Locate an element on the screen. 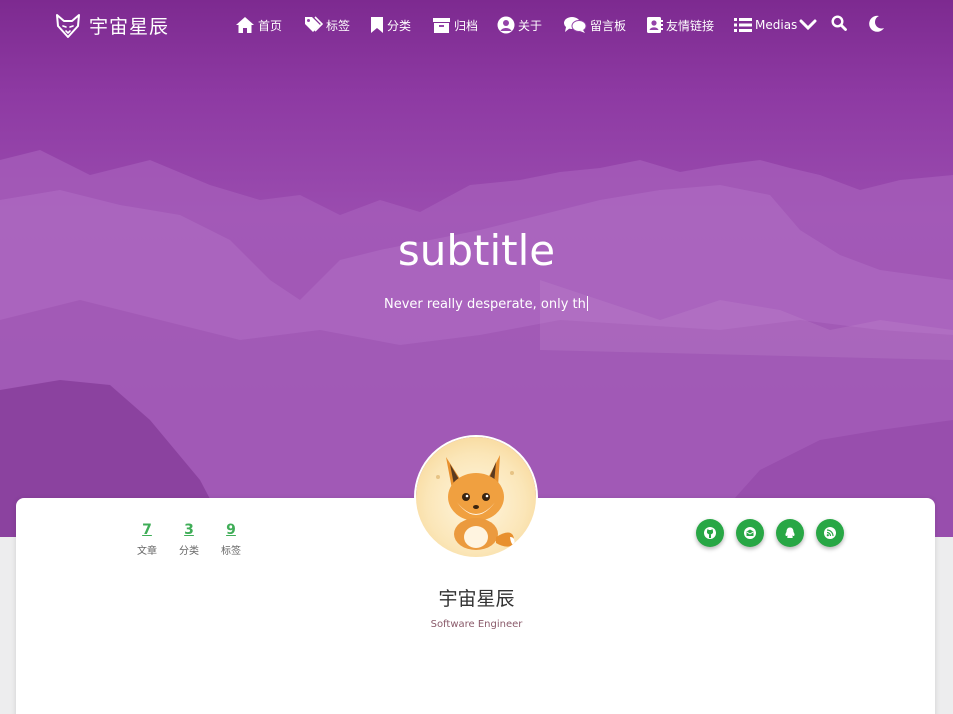  hero-subtitle: Never really desperate, only th is located at coordinates (486, 304).